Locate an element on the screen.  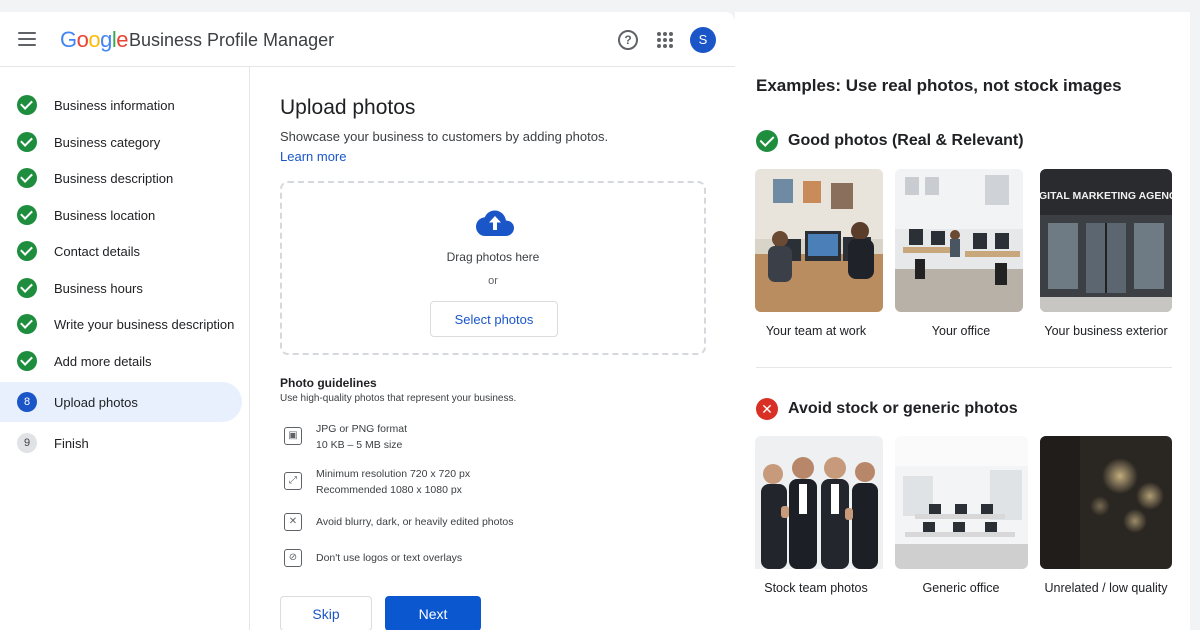
section-divider is located at coordinates (964, 367).